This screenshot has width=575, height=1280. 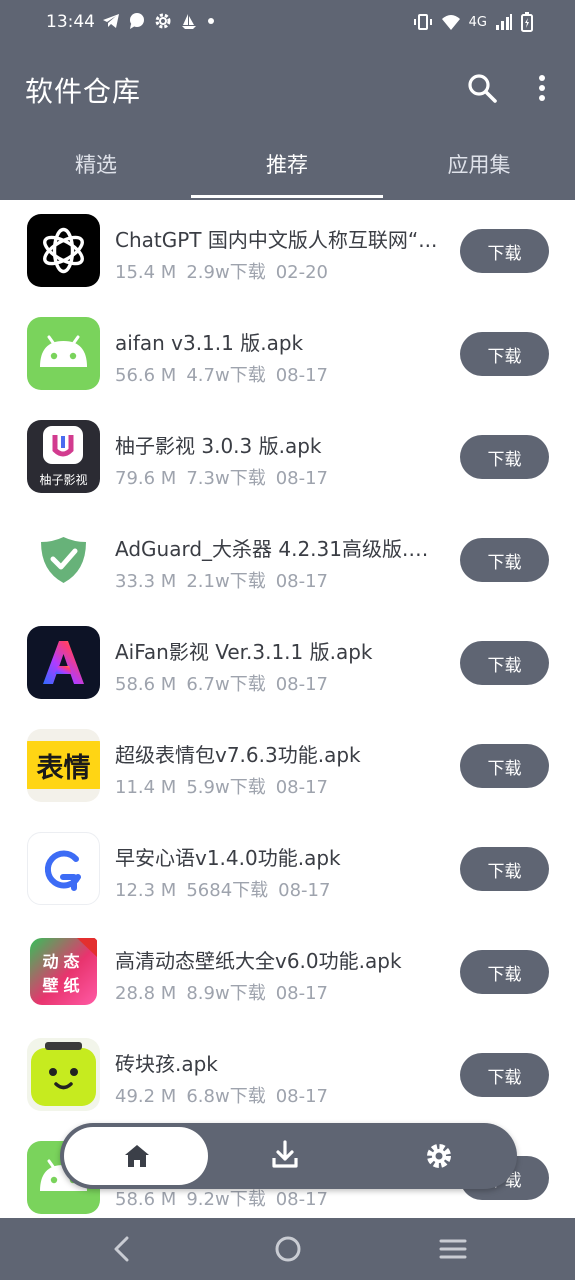 What do you see at coordinates (473, 22) in the screenshot?
I see `status-right-icons: 4G` at bounding box center [473, 22].